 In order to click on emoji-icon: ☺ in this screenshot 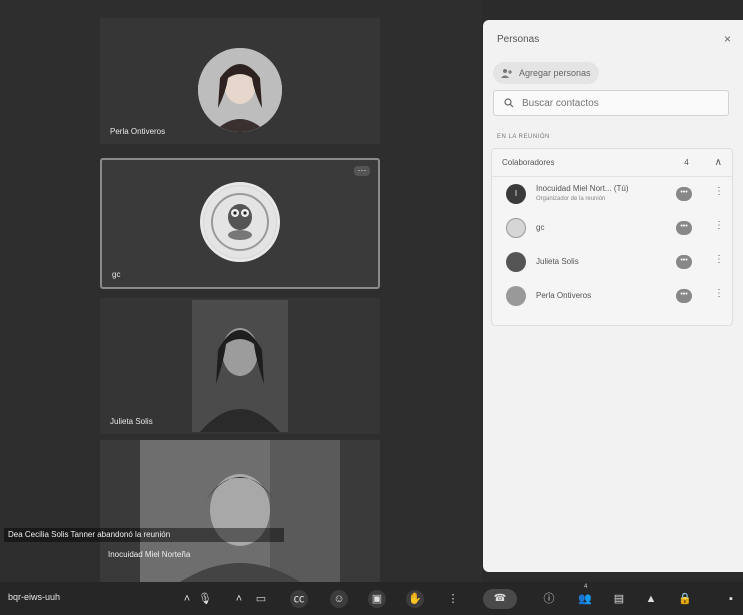, I will do `click(339, 599)`.